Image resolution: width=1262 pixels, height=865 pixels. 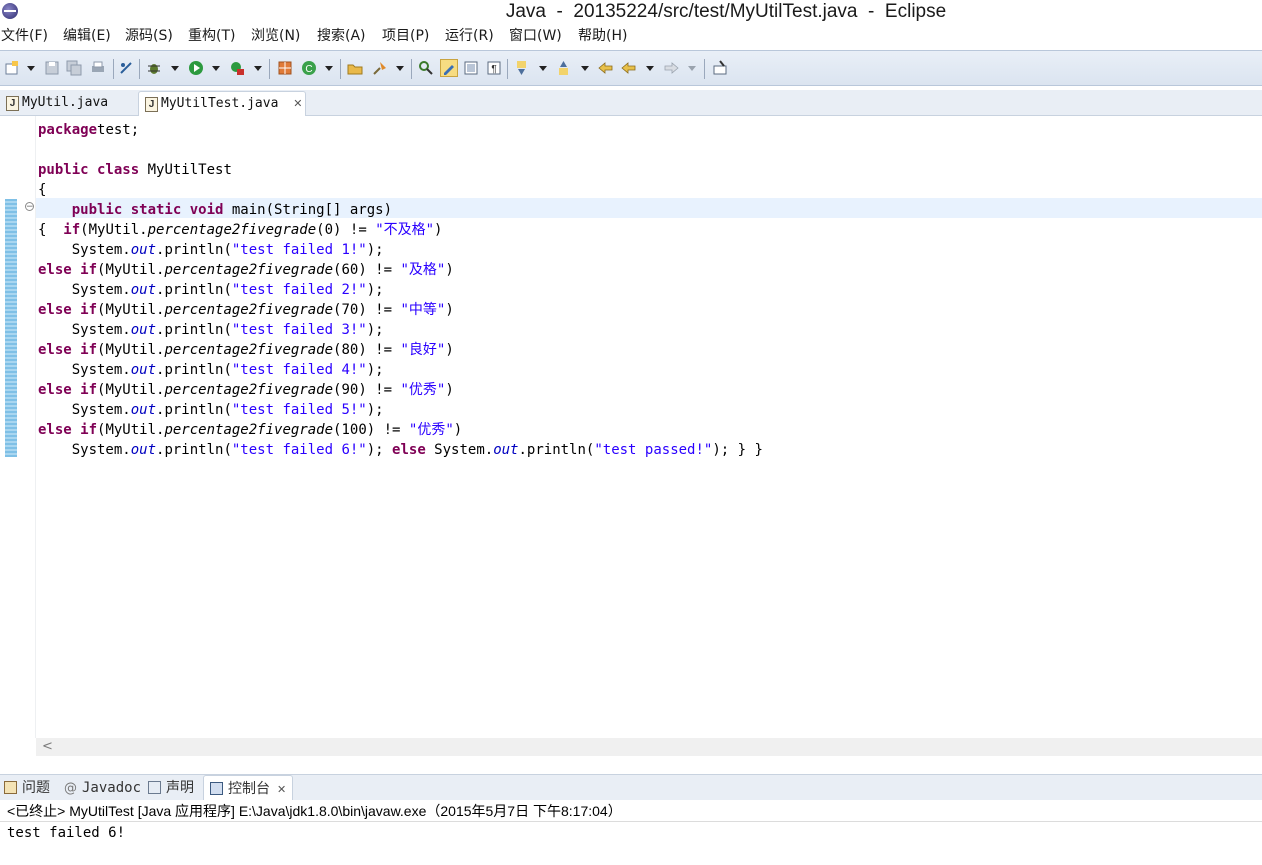 What do you see at coordinates (400, 250) in the screenshot?
I see `code-line: System.out.println("test failed 1!");` at bounding box center [400, 250].